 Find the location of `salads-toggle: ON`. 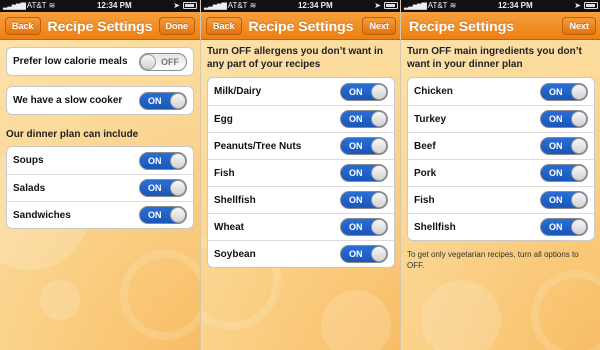

salads-toggle: ON is located at coordinates (163, 188).